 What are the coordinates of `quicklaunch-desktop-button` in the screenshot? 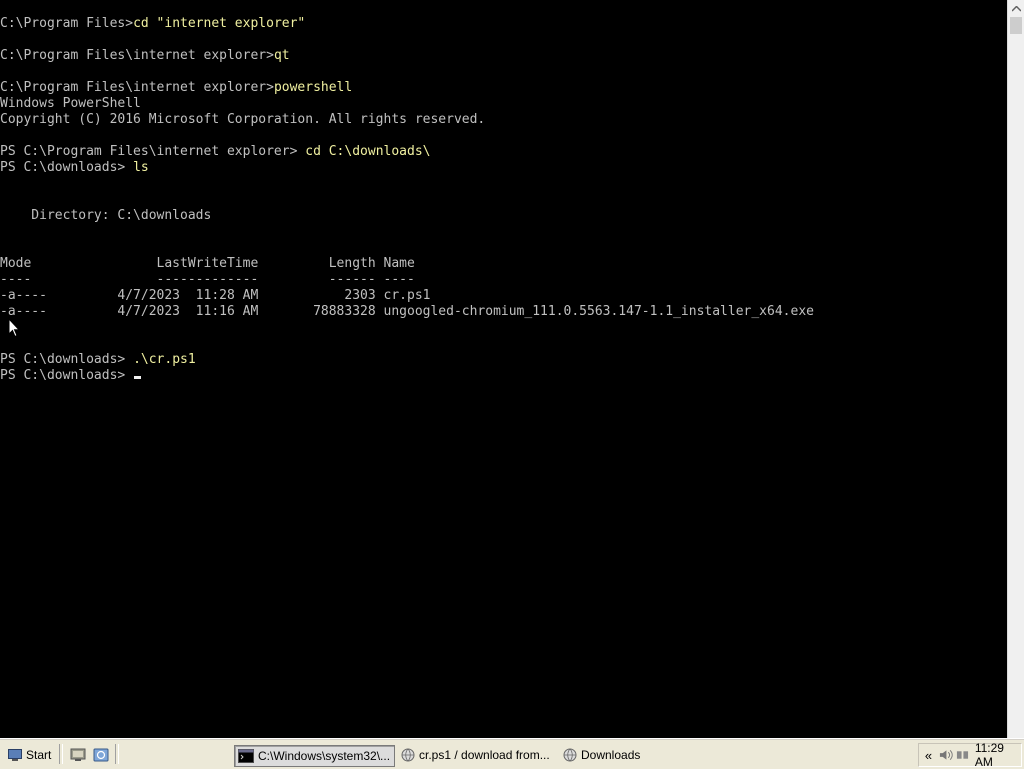 It's located at (78, 755).